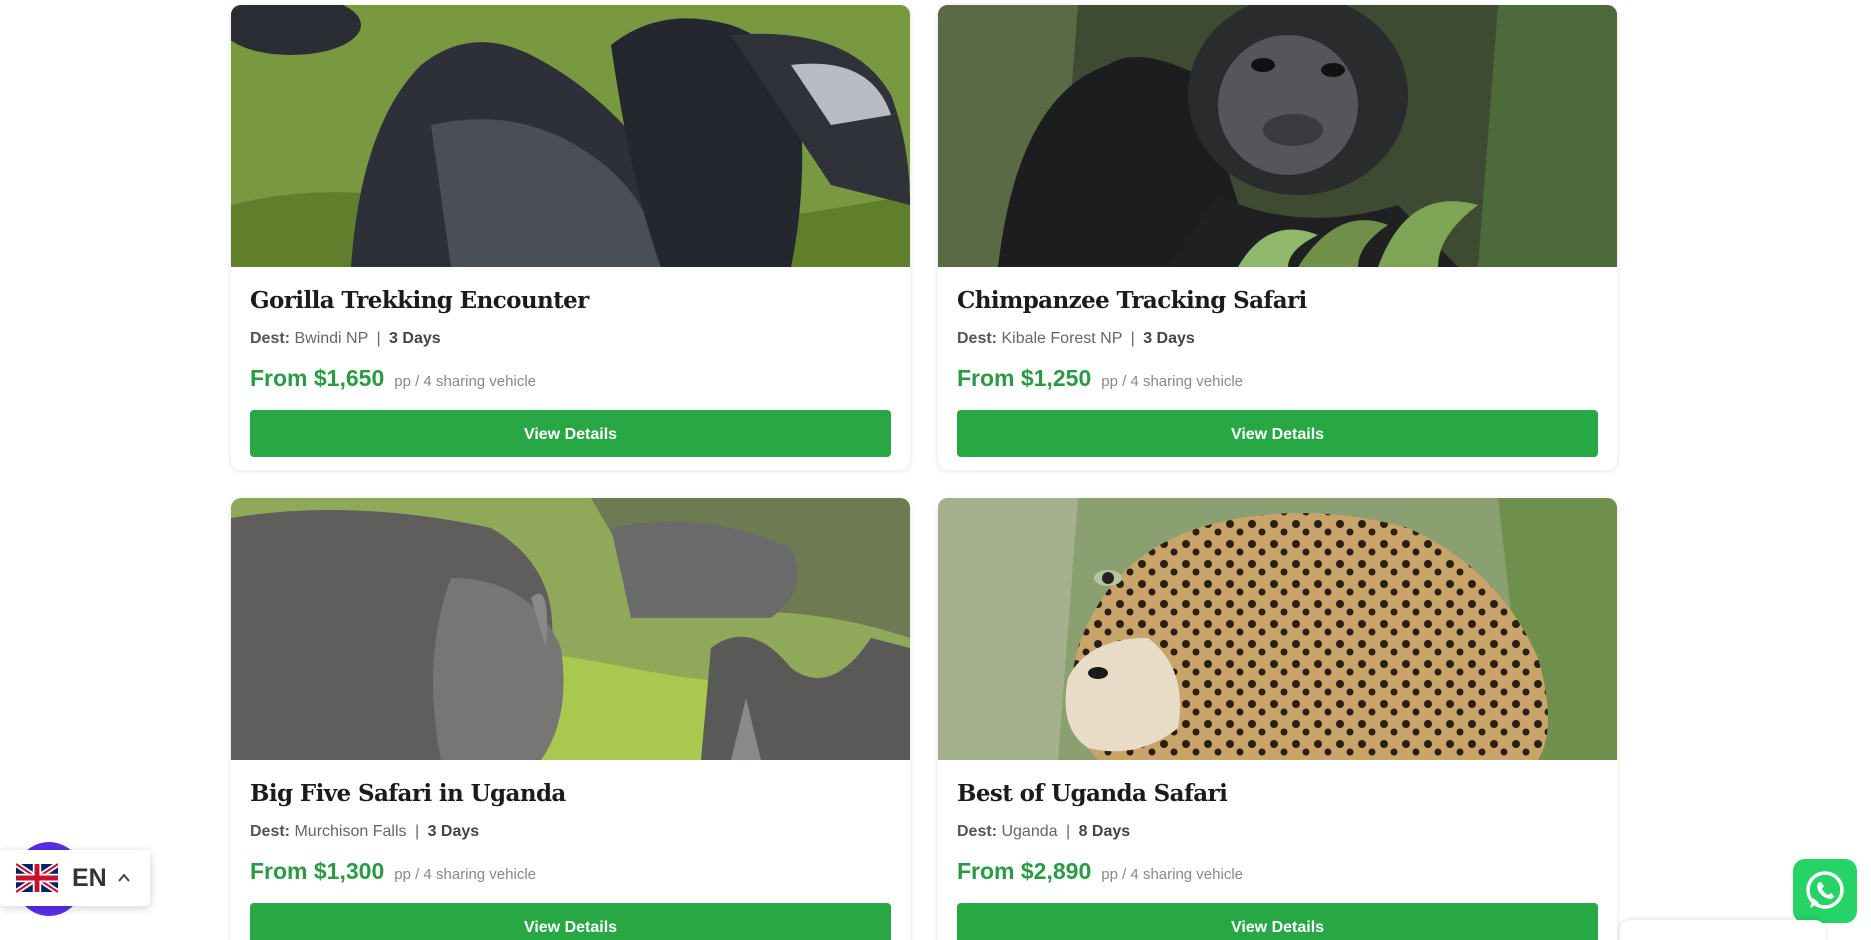 This screenshot has height=940, width=1871. Describe the element at coordinates (350, 831) in the screenshot. I see `dest-value: Murchison Falls` at that location.